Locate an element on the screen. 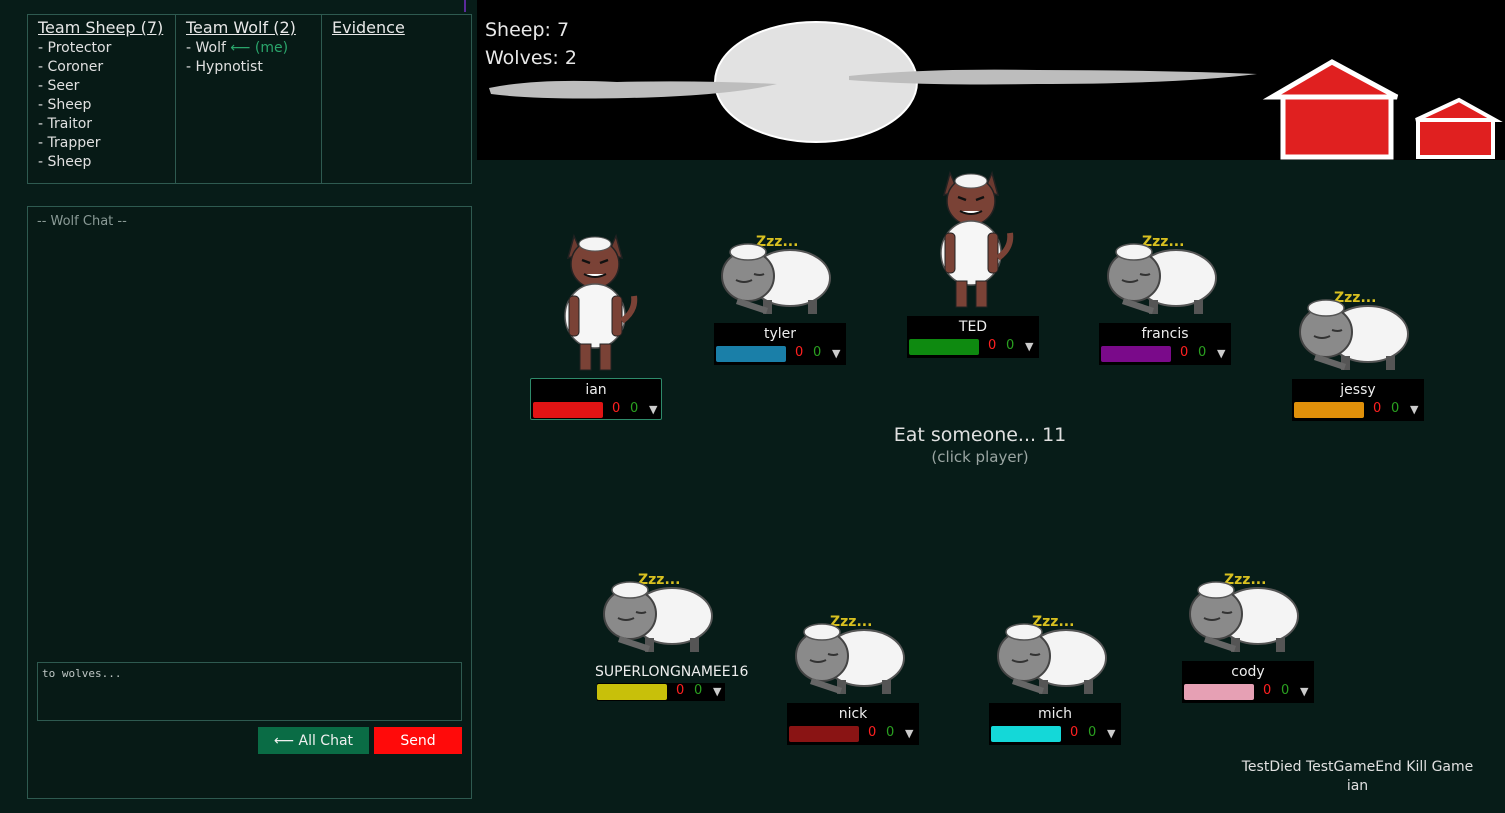 This screenshot has height=813, width=1505. sheep-count: Sheep: 7 is located at coordinates (527, 30).